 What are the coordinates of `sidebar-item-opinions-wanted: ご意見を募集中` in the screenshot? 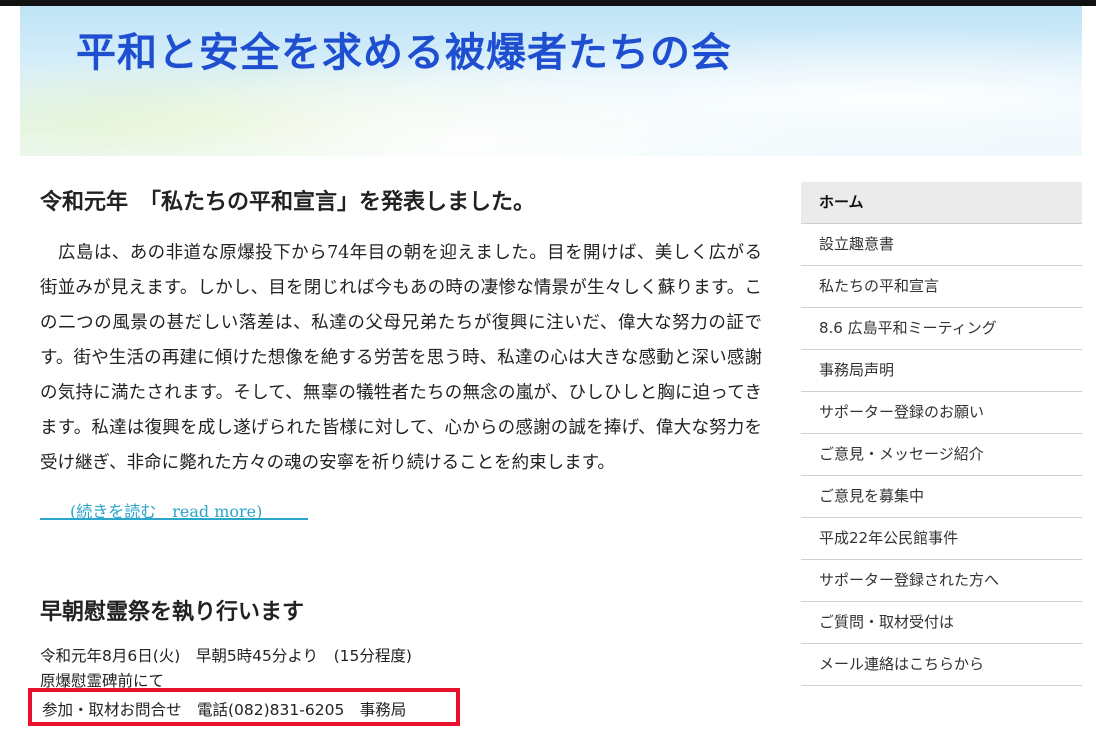 It's located at (941, 497).